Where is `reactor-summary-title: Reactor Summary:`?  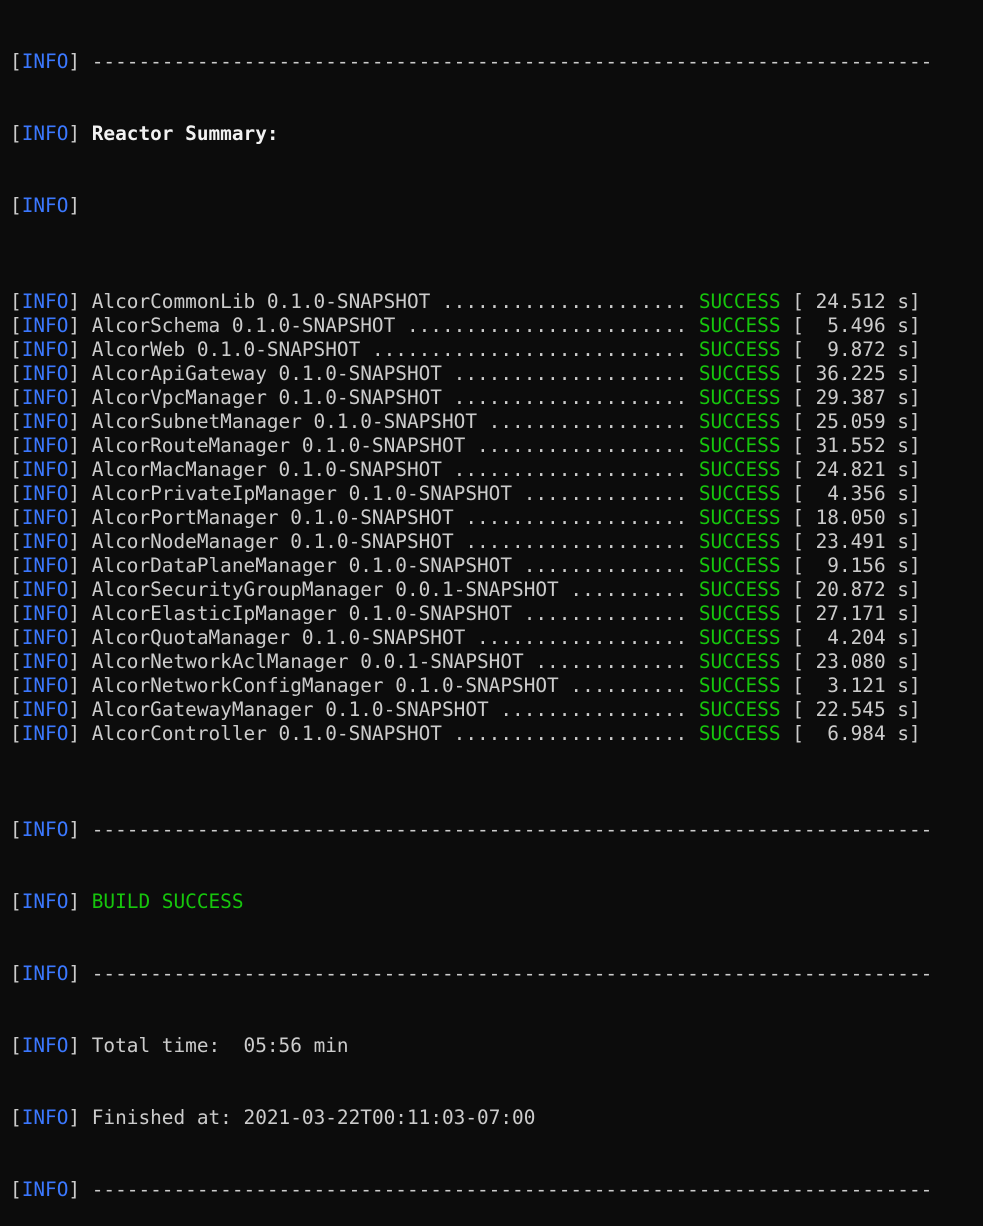 reactor-summary-title: Reactor Summary: is located at coordinates (185, 133).